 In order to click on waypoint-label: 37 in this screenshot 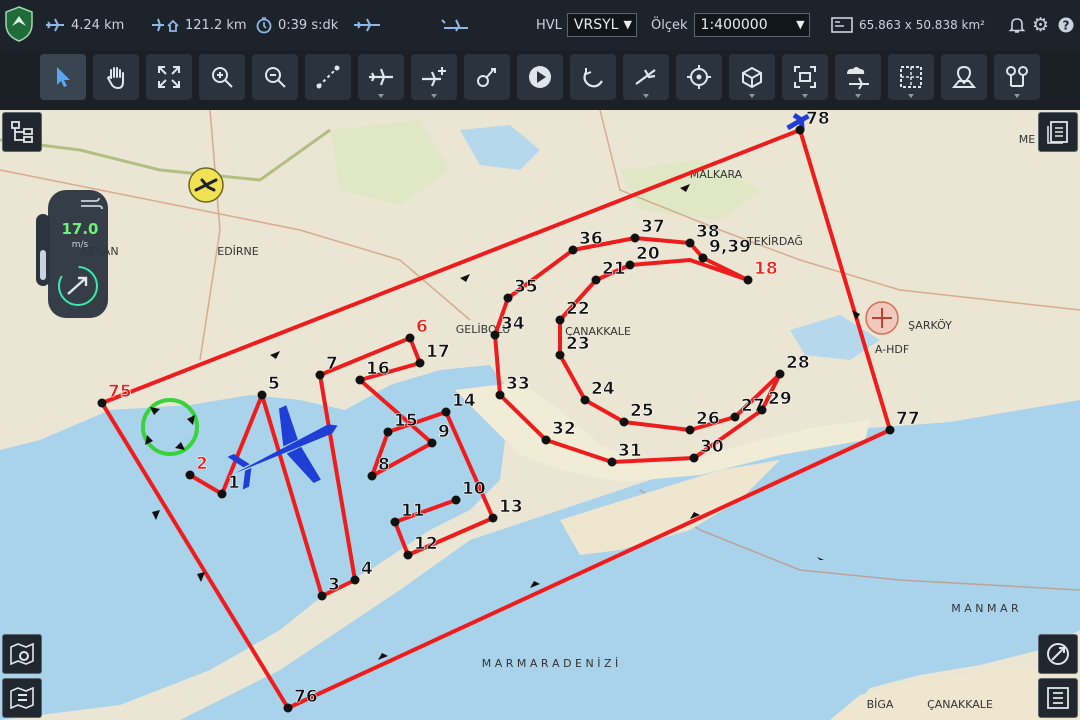, I will do `click(653, 227)`.